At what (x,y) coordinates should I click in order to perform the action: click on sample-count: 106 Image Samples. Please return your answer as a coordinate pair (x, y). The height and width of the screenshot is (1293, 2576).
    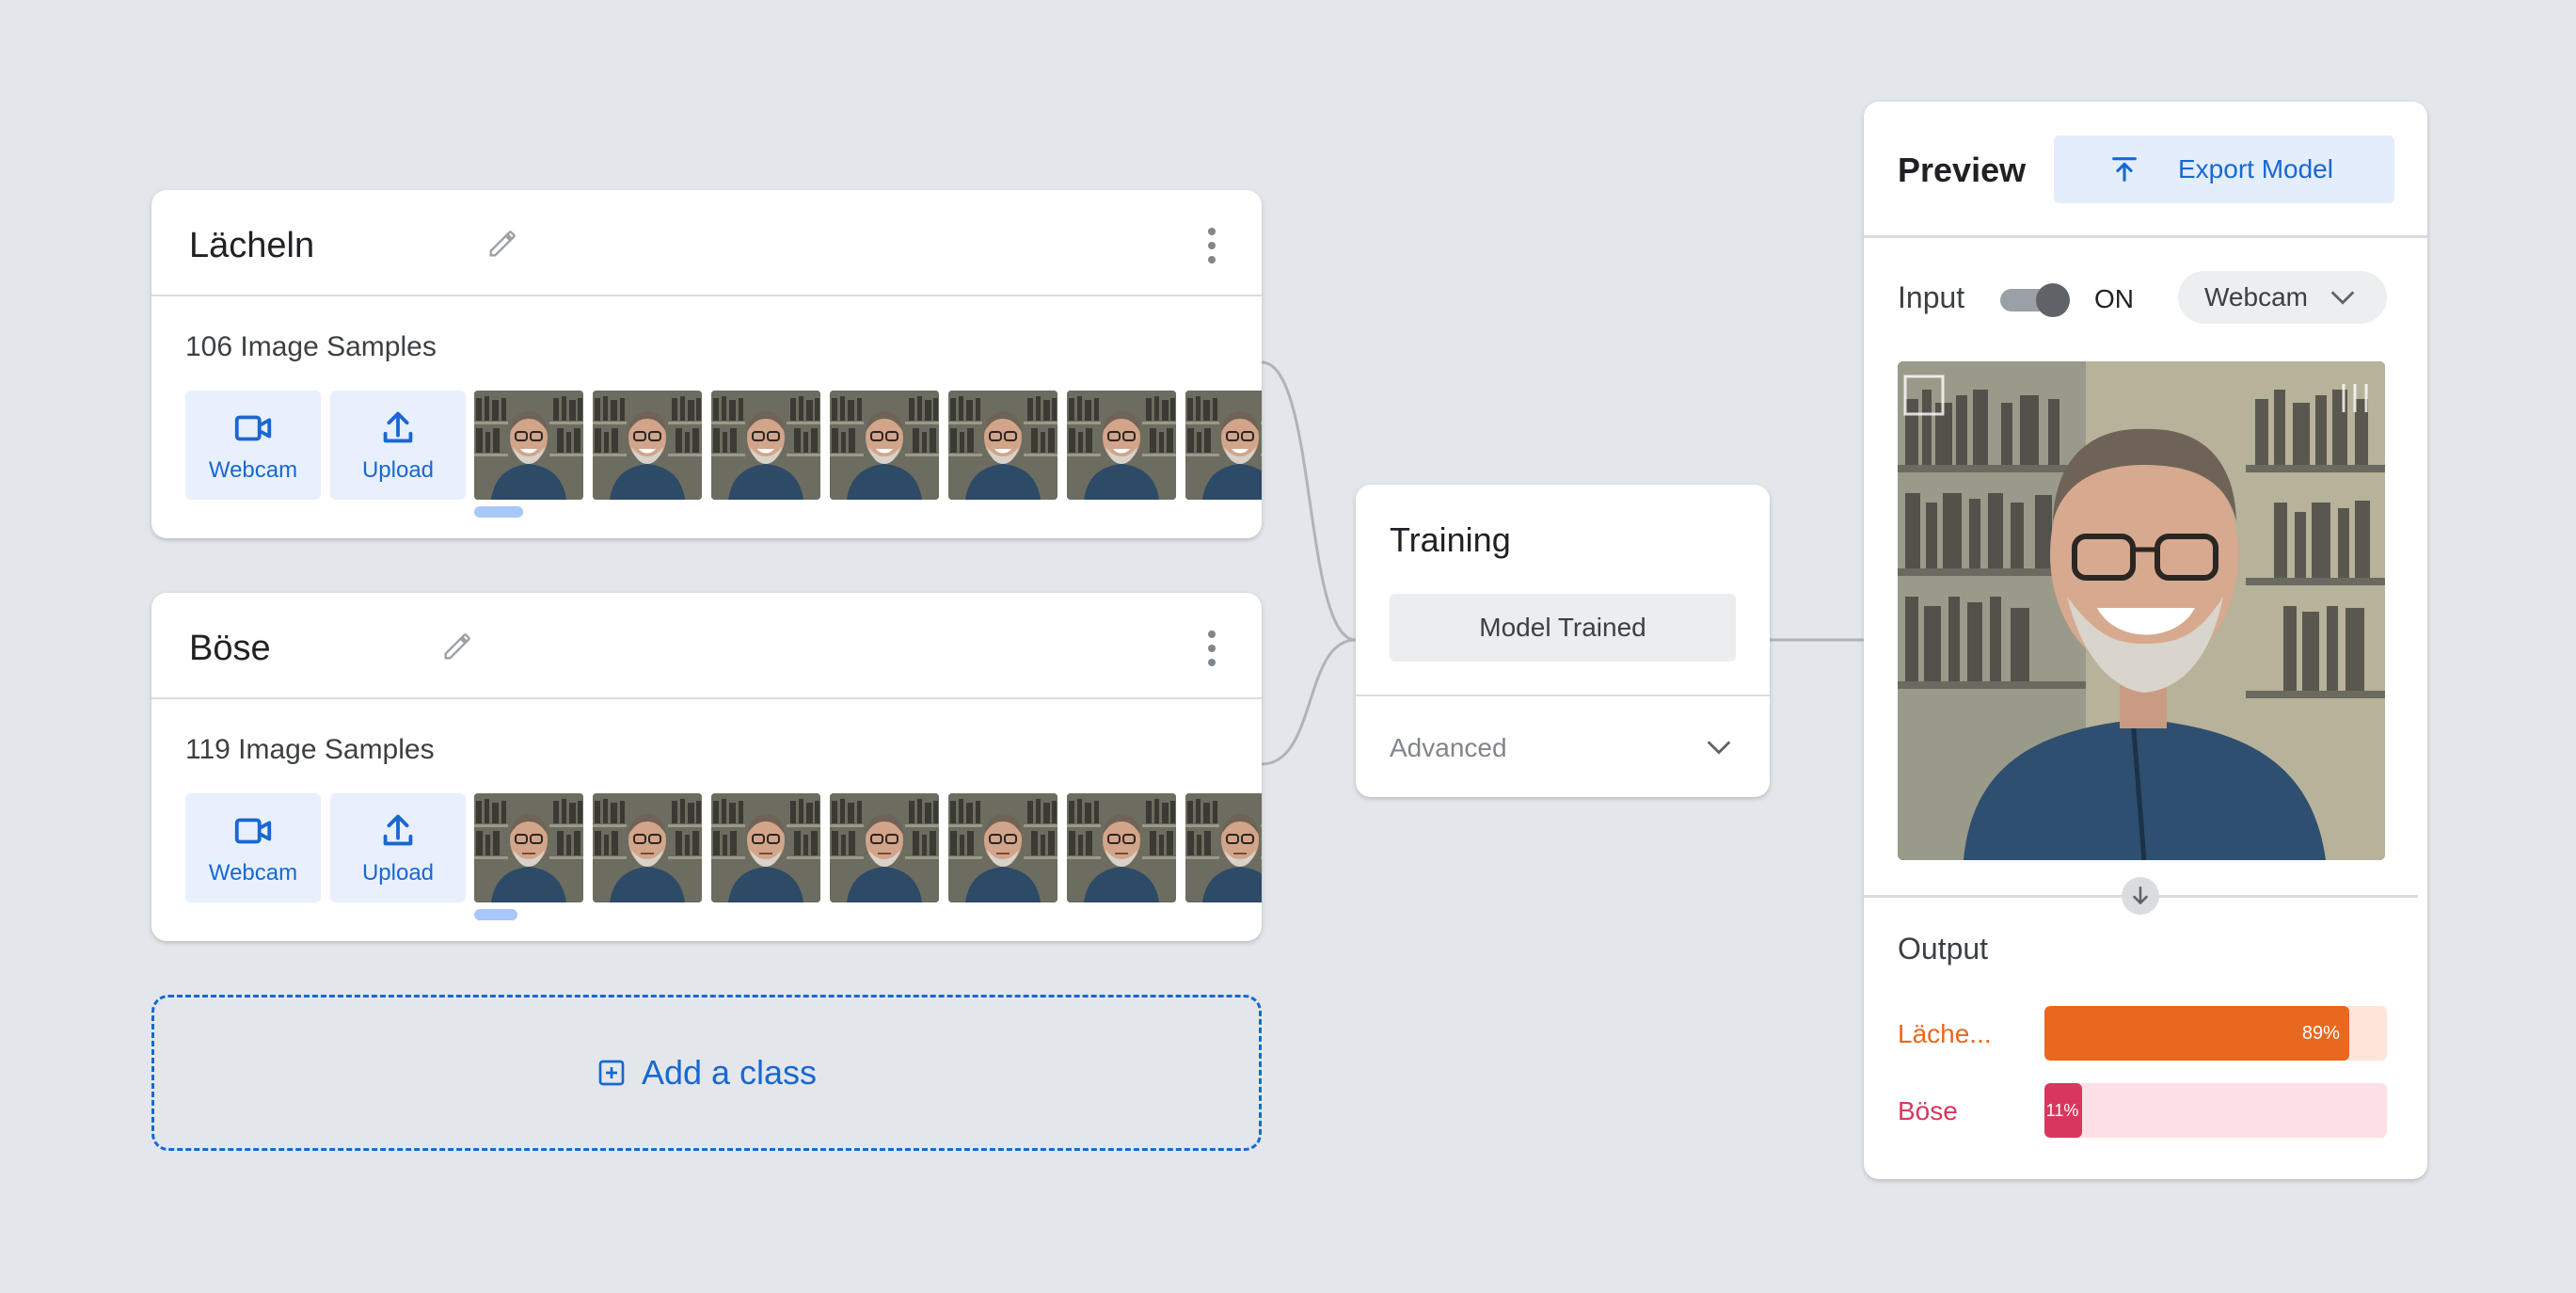
    Looking at the image, I should click on (311, 346).